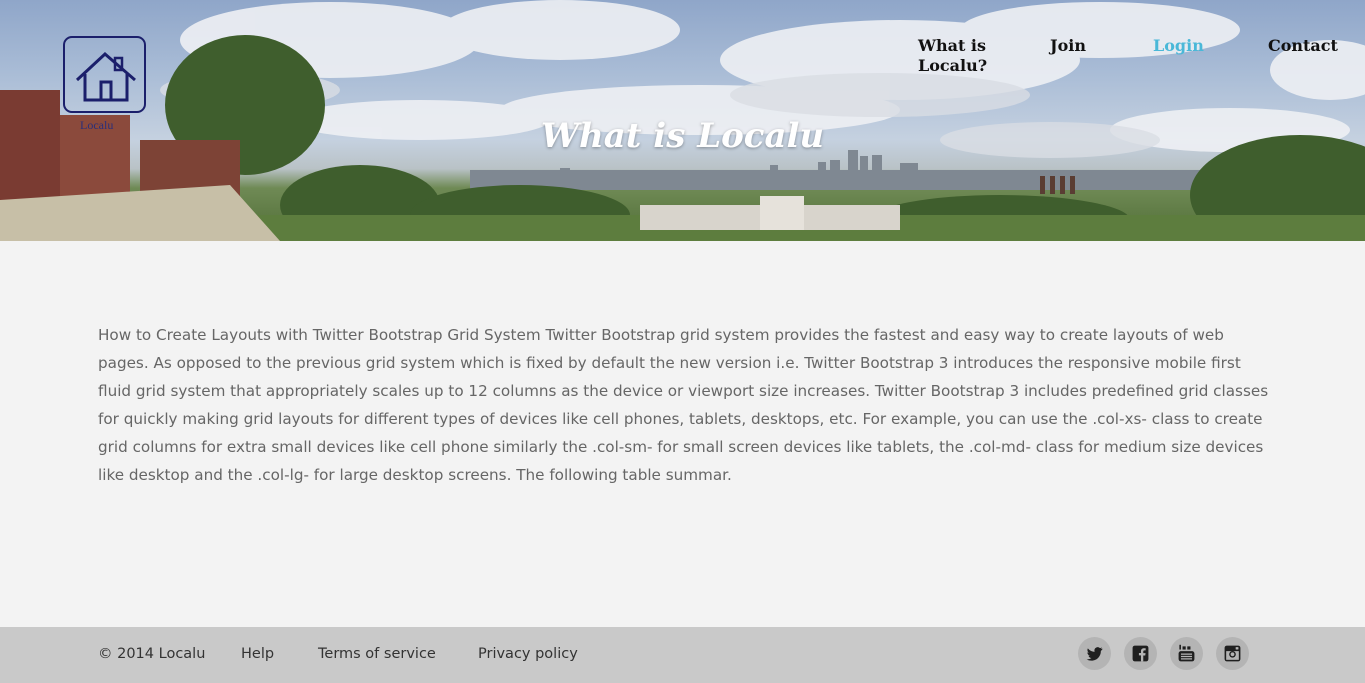  What do you see at coordinates (682, 136) in the screenshot?
I see `page-title: What is Localu` at bounding box center [682, 136].